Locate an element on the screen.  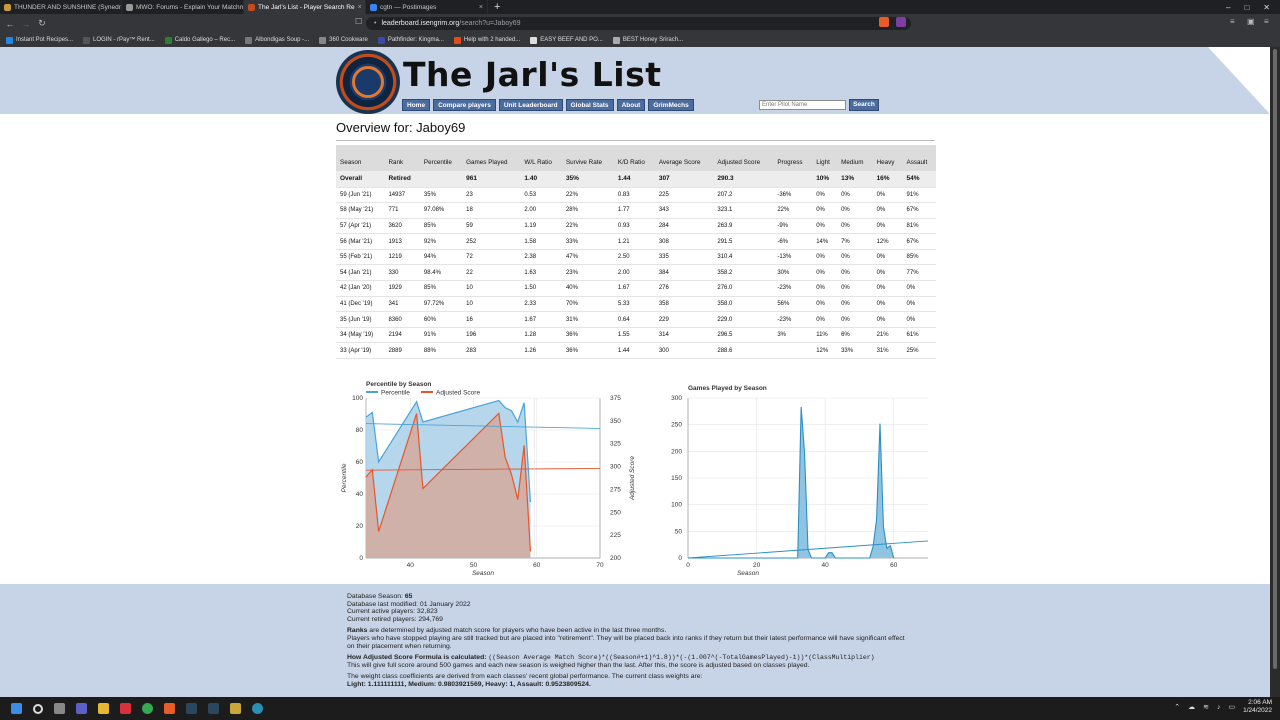
cloud-icon: ☁ is located at coordinates (1191, 707).